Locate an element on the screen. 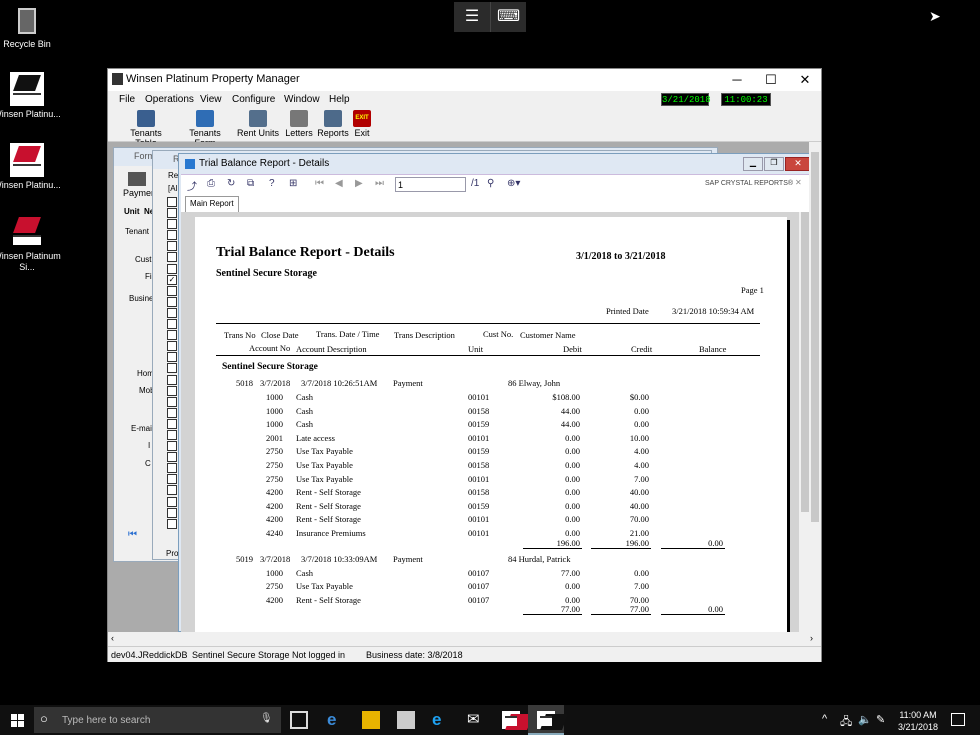 Image resolution: width=980 pixels, height=735 pixels. desktop-icon-recycle-bin: Recycle Bin is located at coordinates (31, 27).